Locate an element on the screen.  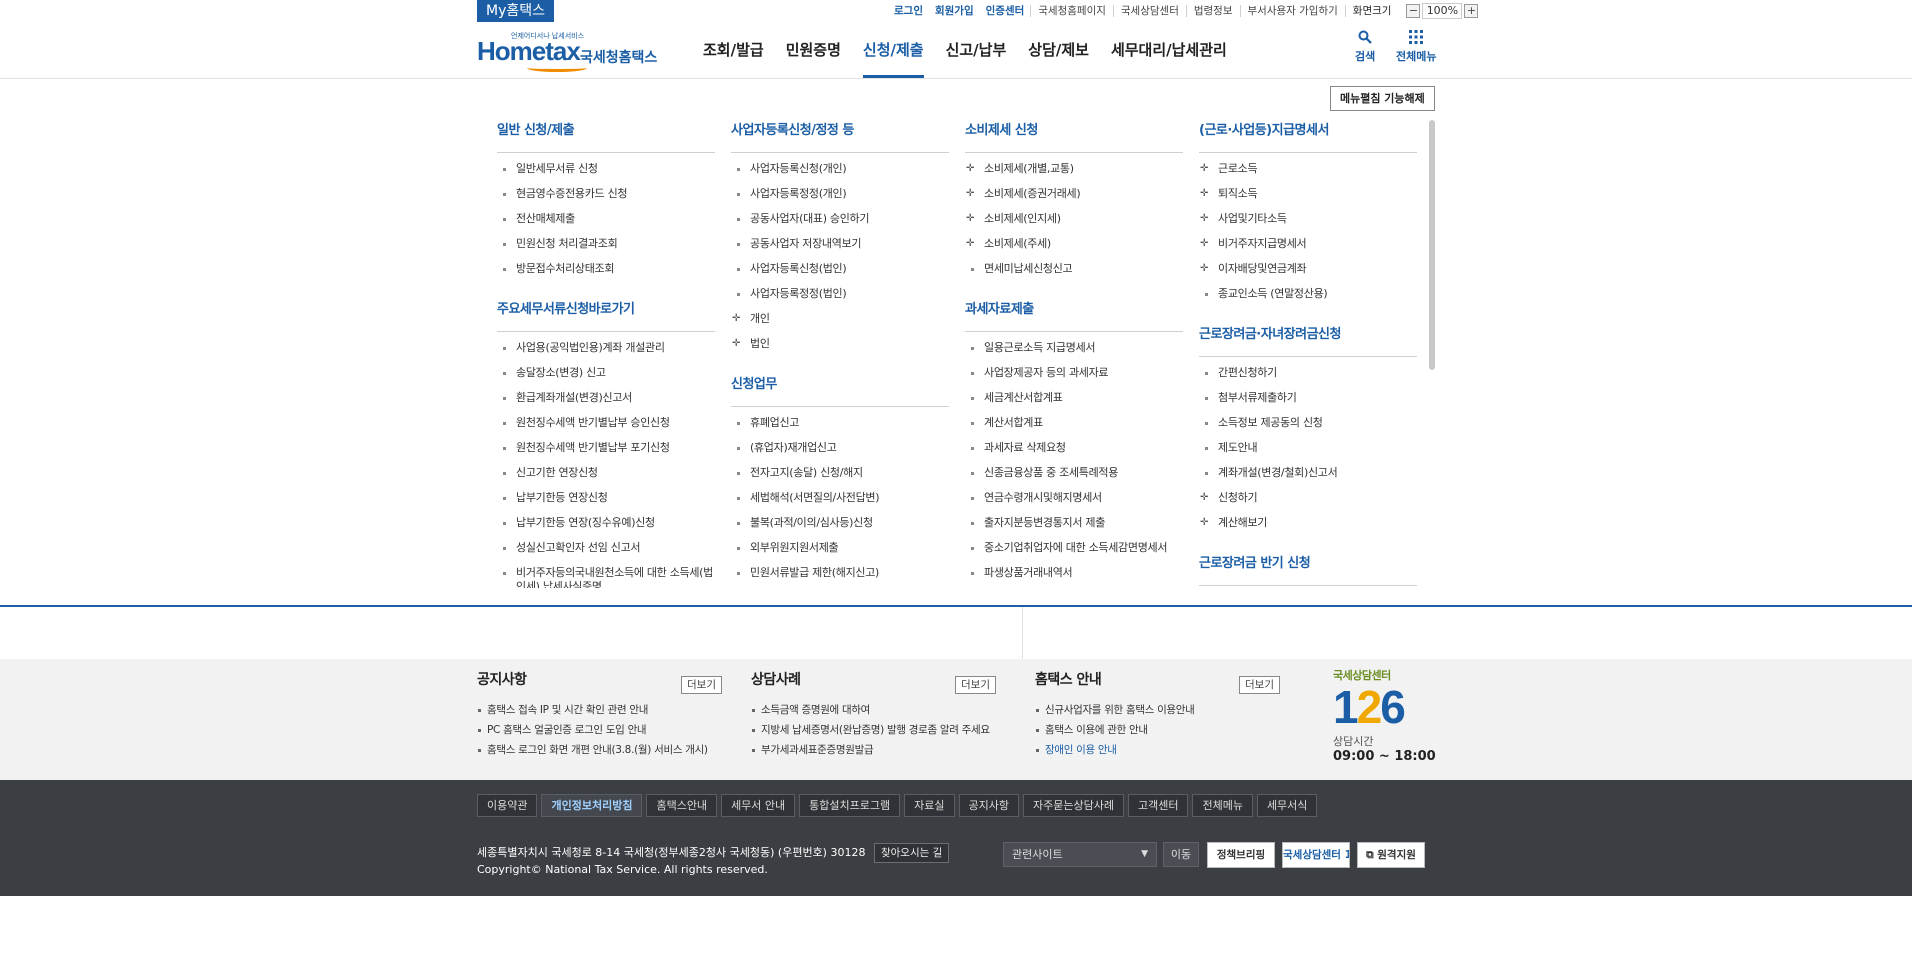
menu-item: 사업자등록정정(법인) is located at coordinates (840, 297).